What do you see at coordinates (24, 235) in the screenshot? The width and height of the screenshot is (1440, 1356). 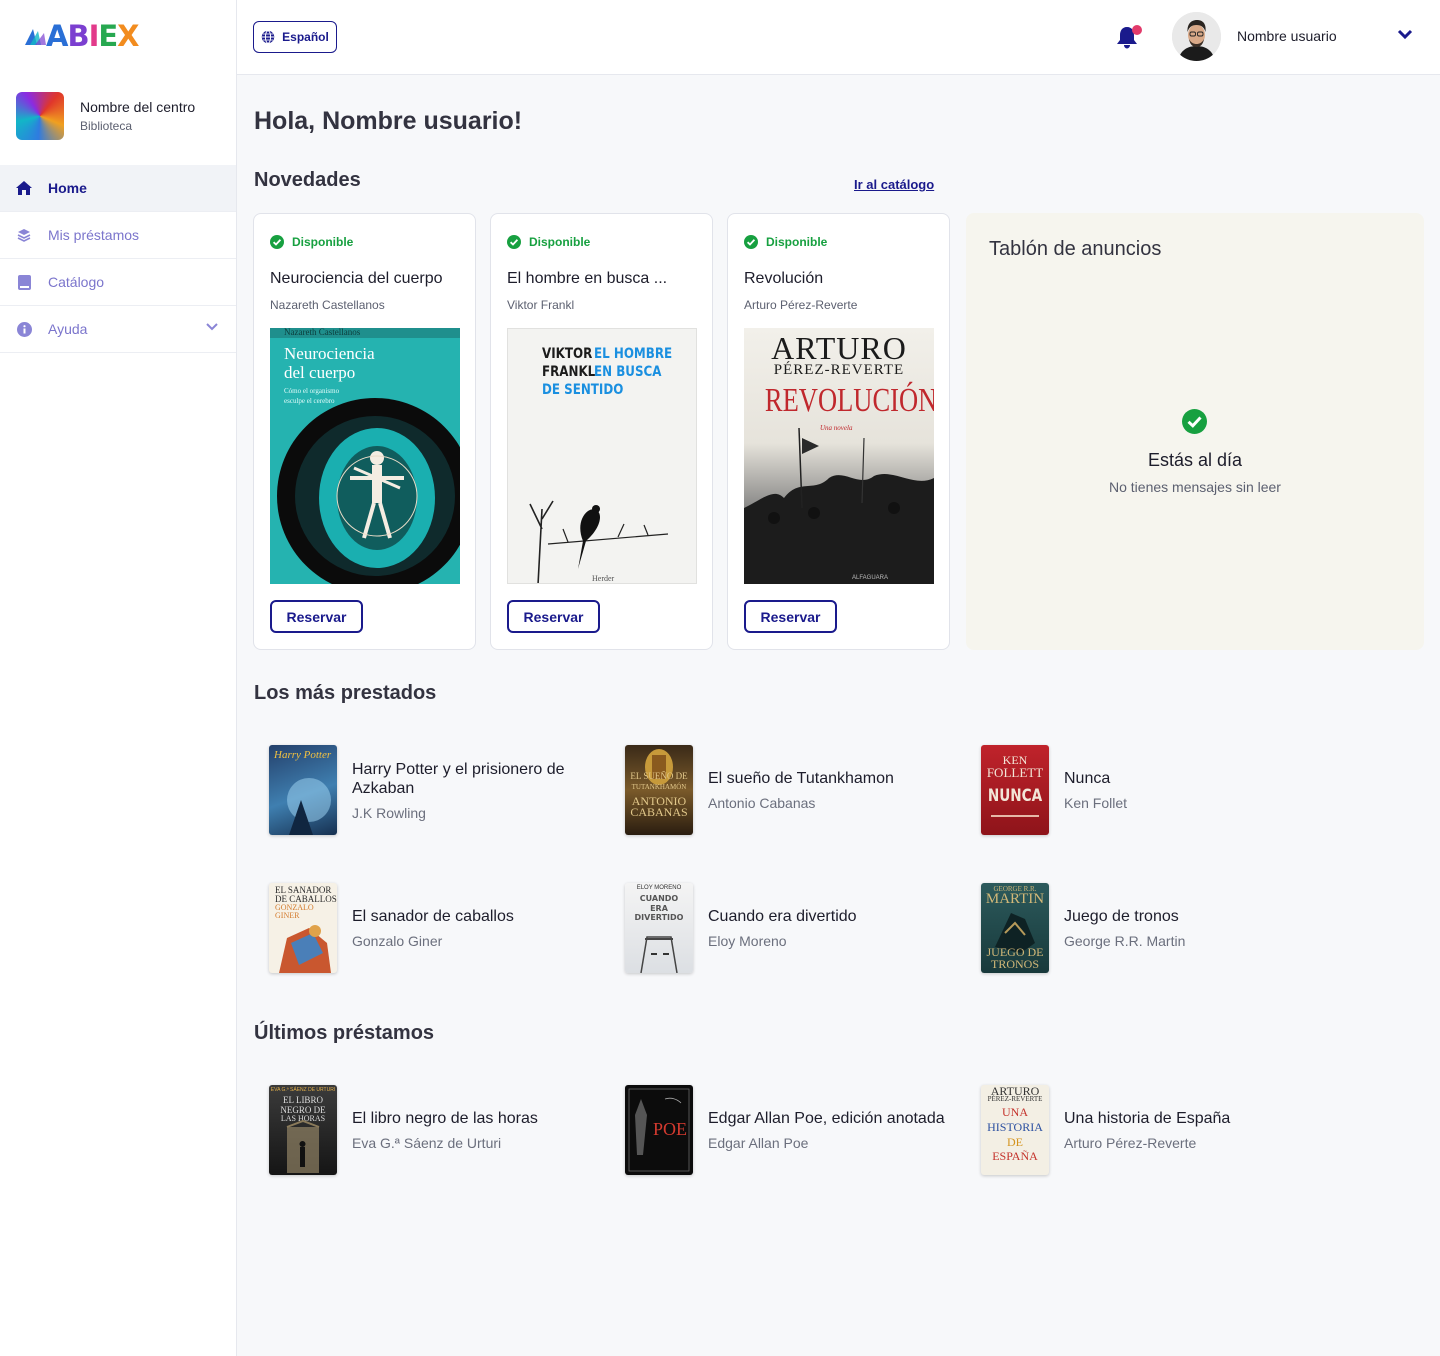 I see `layers-icon` at bounding box center [24, 235].